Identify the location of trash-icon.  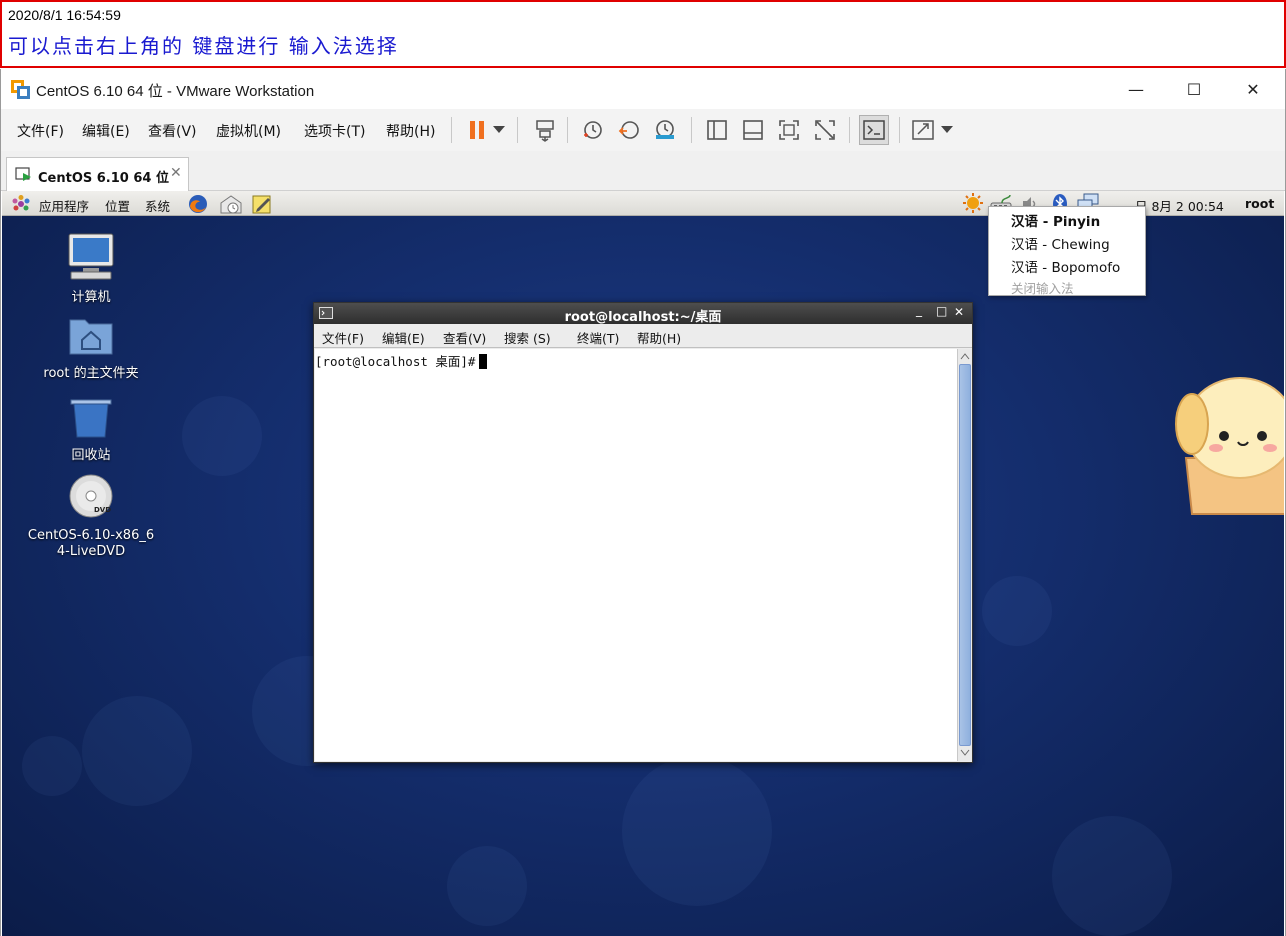
(91, 418).